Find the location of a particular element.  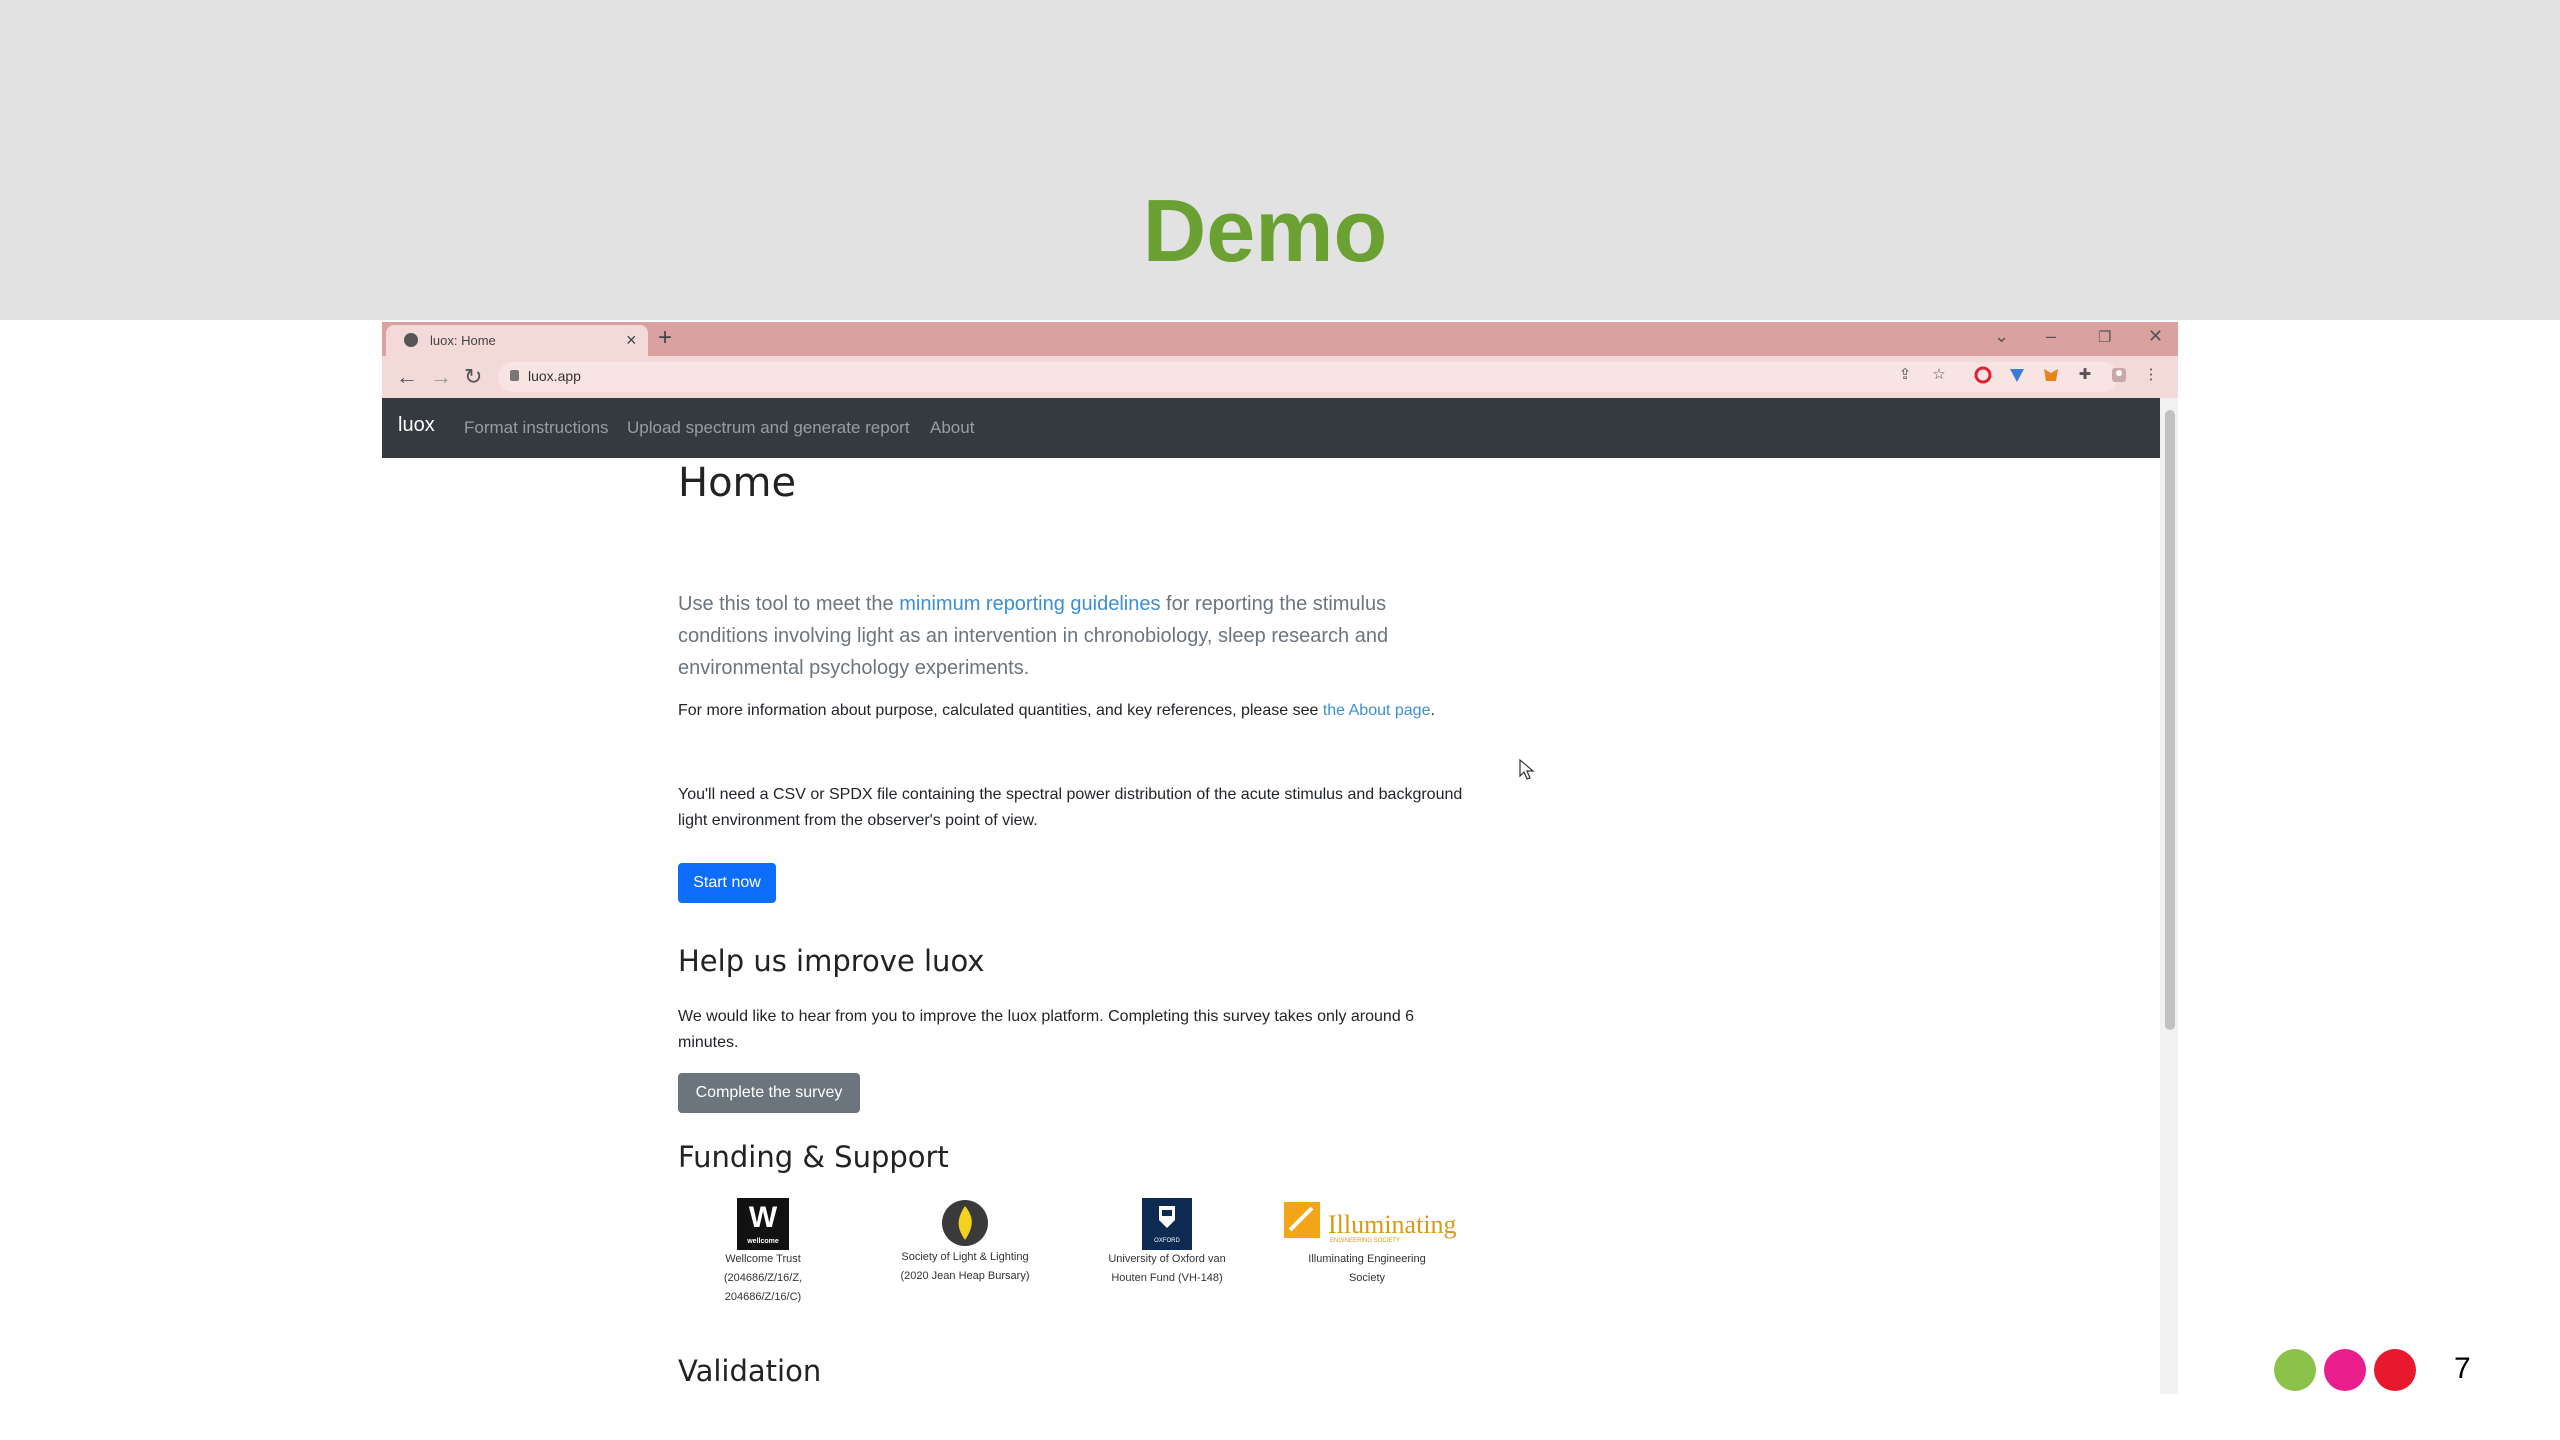

extensions-puzzle-icon: ✚ is located at coordinates (2085, 375).